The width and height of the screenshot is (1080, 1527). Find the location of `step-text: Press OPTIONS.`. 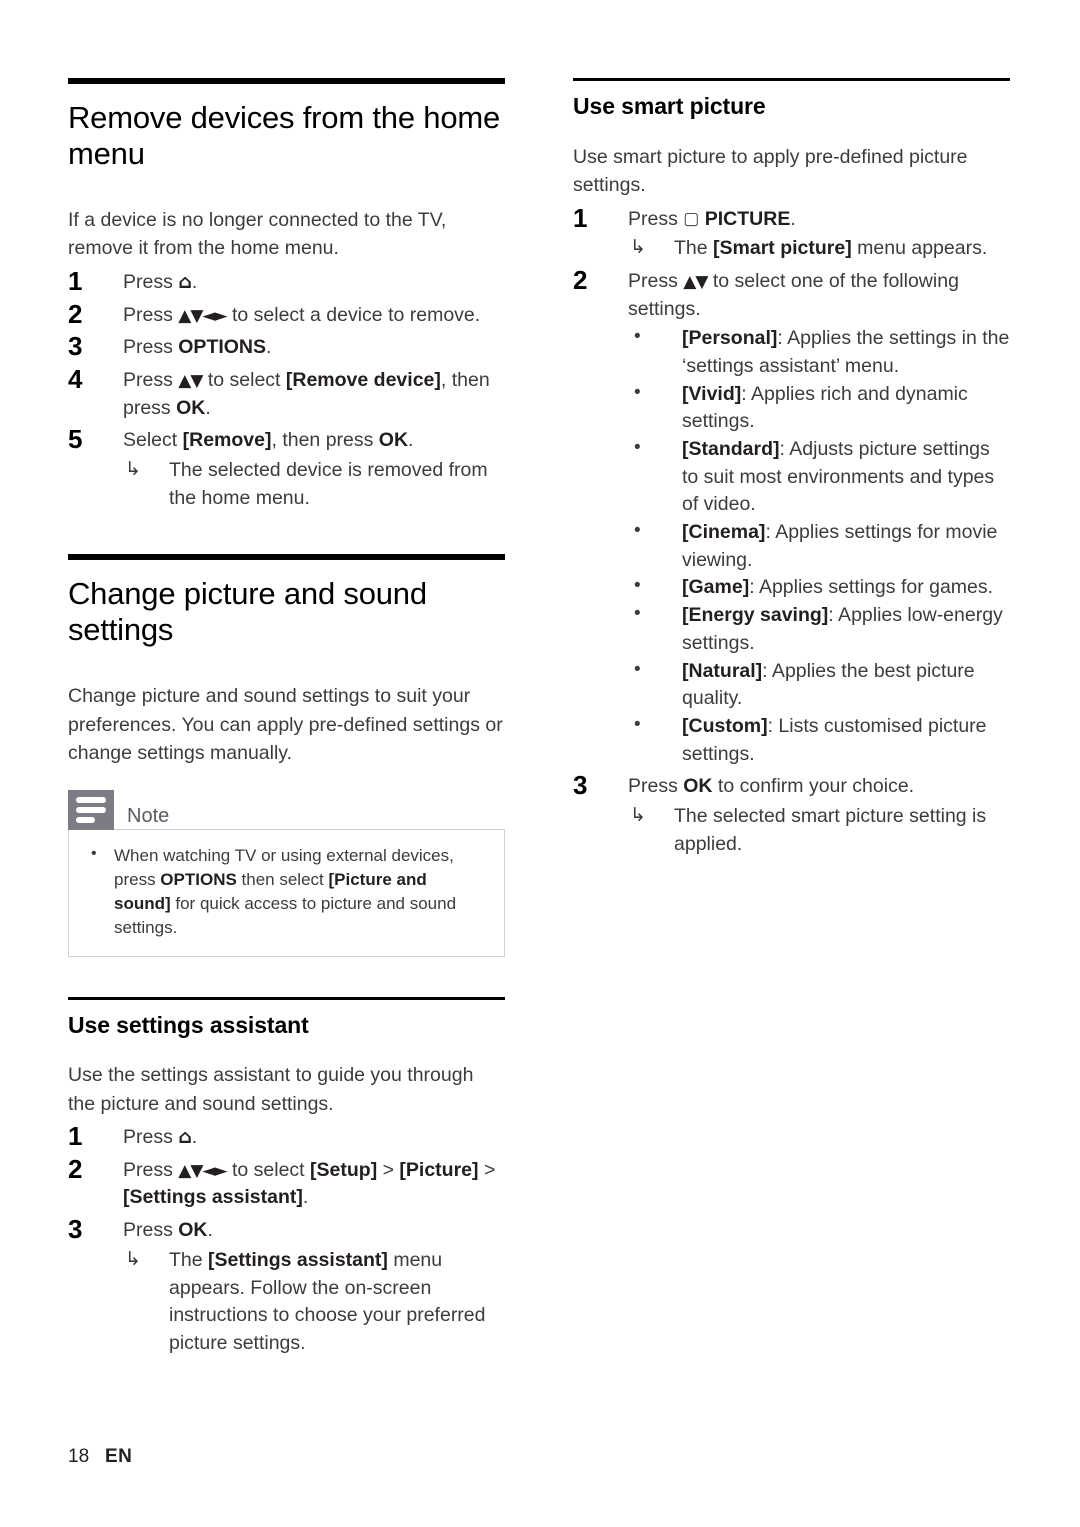

step-text: Press OPTIONS. is located at coordinates (197, 347).